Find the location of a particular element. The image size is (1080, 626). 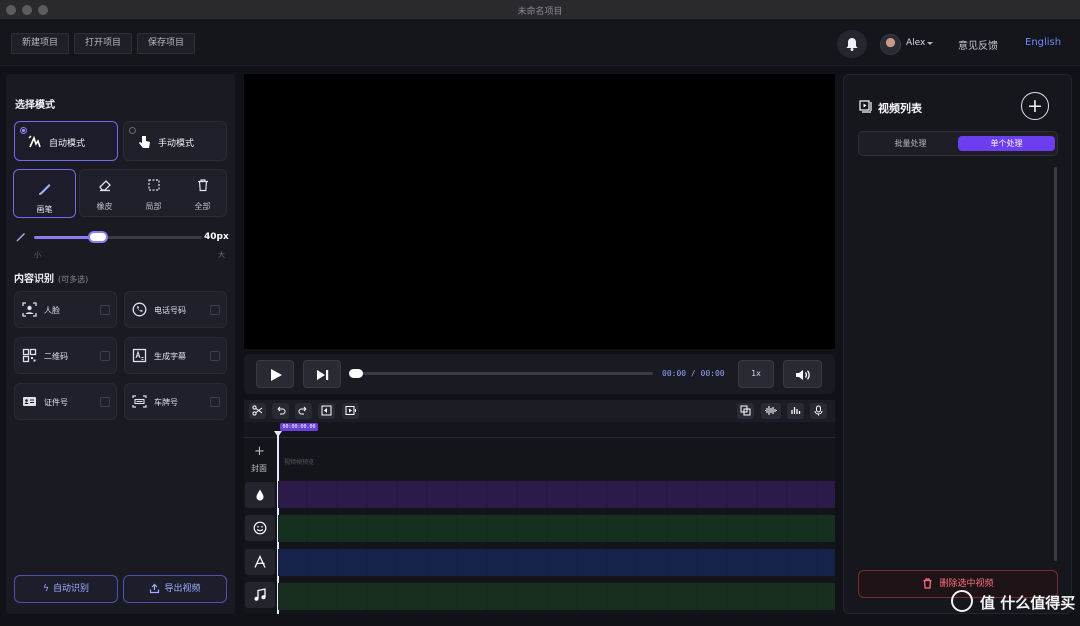

clear-all-tool: 全部 is located at coordinates (202, 193).